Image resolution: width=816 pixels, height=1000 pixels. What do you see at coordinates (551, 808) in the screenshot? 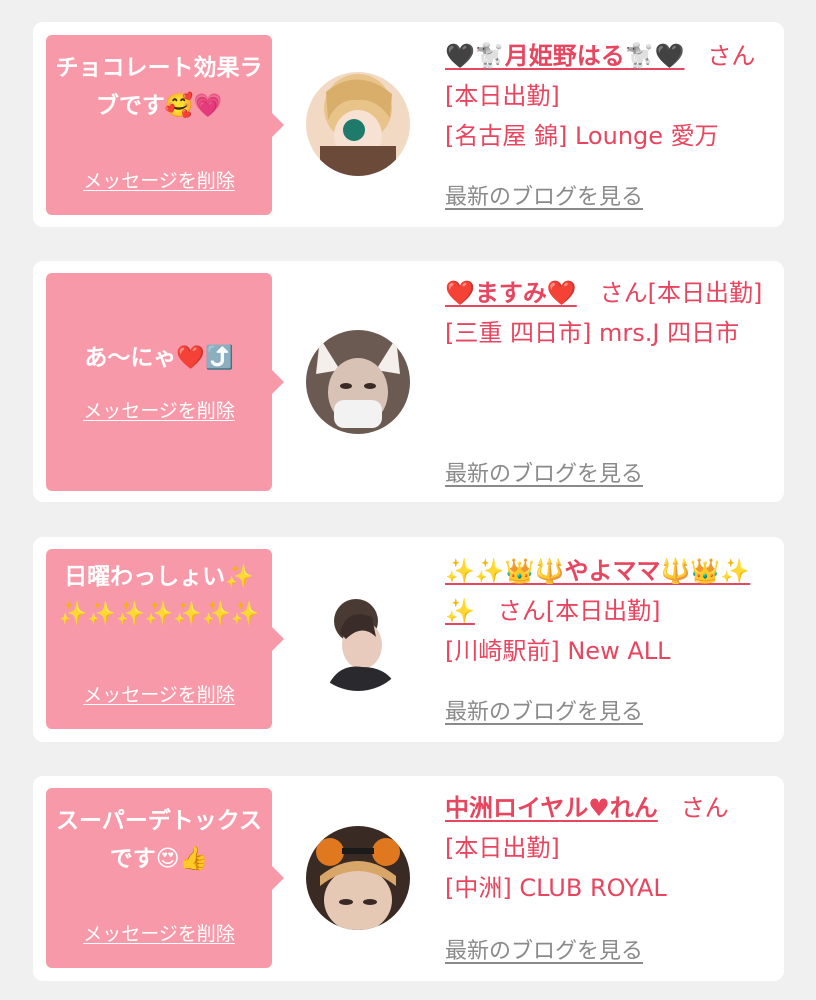
I see `cast-name-link: 中洲ロイヤル♥れん` at bounding box center [551, 808].